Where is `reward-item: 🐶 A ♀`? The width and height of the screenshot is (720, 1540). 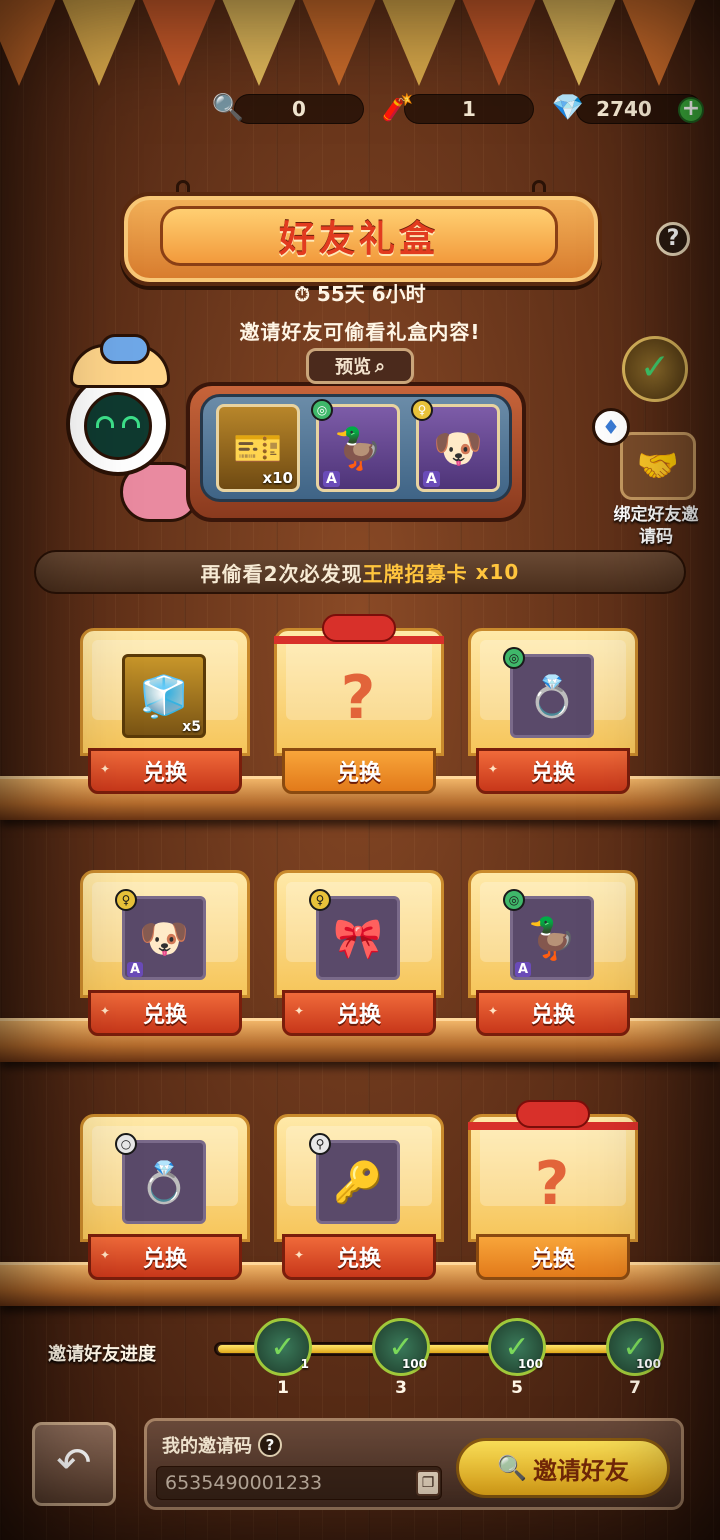 reward-item: 🐶 A ♀ is located at coordinates (160, 934).